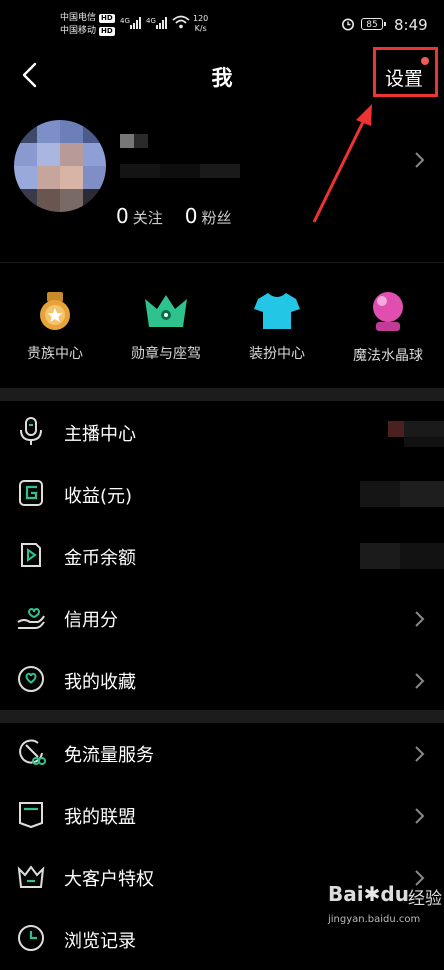  I want to click on status-time: 8:49, so click(411, 25).